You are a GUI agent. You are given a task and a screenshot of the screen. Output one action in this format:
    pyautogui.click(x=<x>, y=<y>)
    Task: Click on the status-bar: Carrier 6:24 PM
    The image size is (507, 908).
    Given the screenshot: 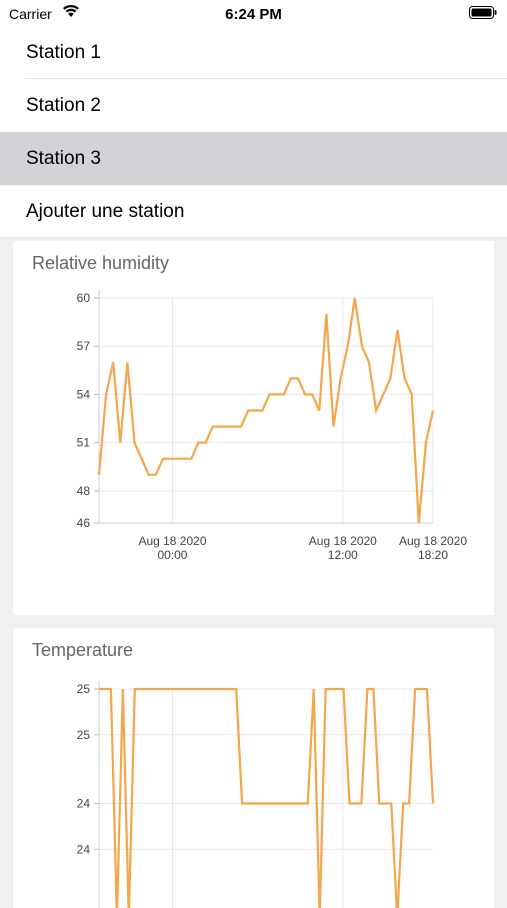 What is the action you would take?
    pyautogui.click(x=253, y=14)
    